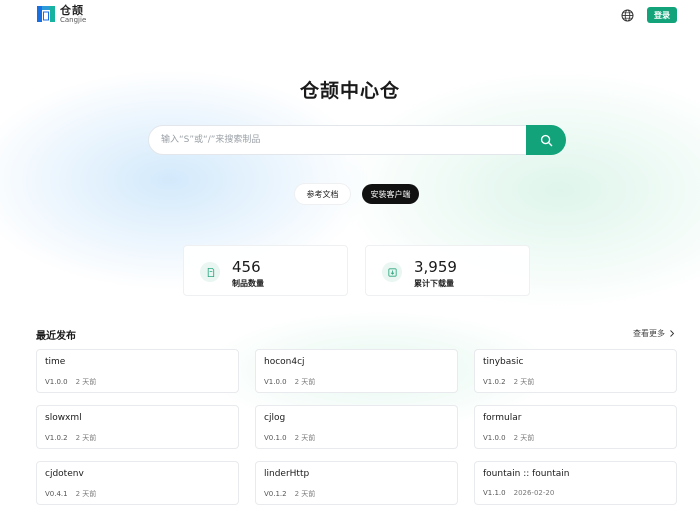  I want to click on package-name: cjdotenv, so click(64, 474).